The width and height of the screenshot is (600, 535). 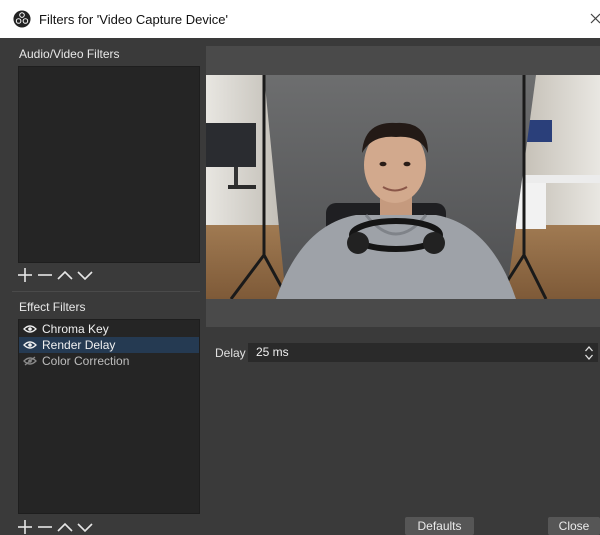 I want to click on move-audio-filter-down-button, so click(x=85, y=275).